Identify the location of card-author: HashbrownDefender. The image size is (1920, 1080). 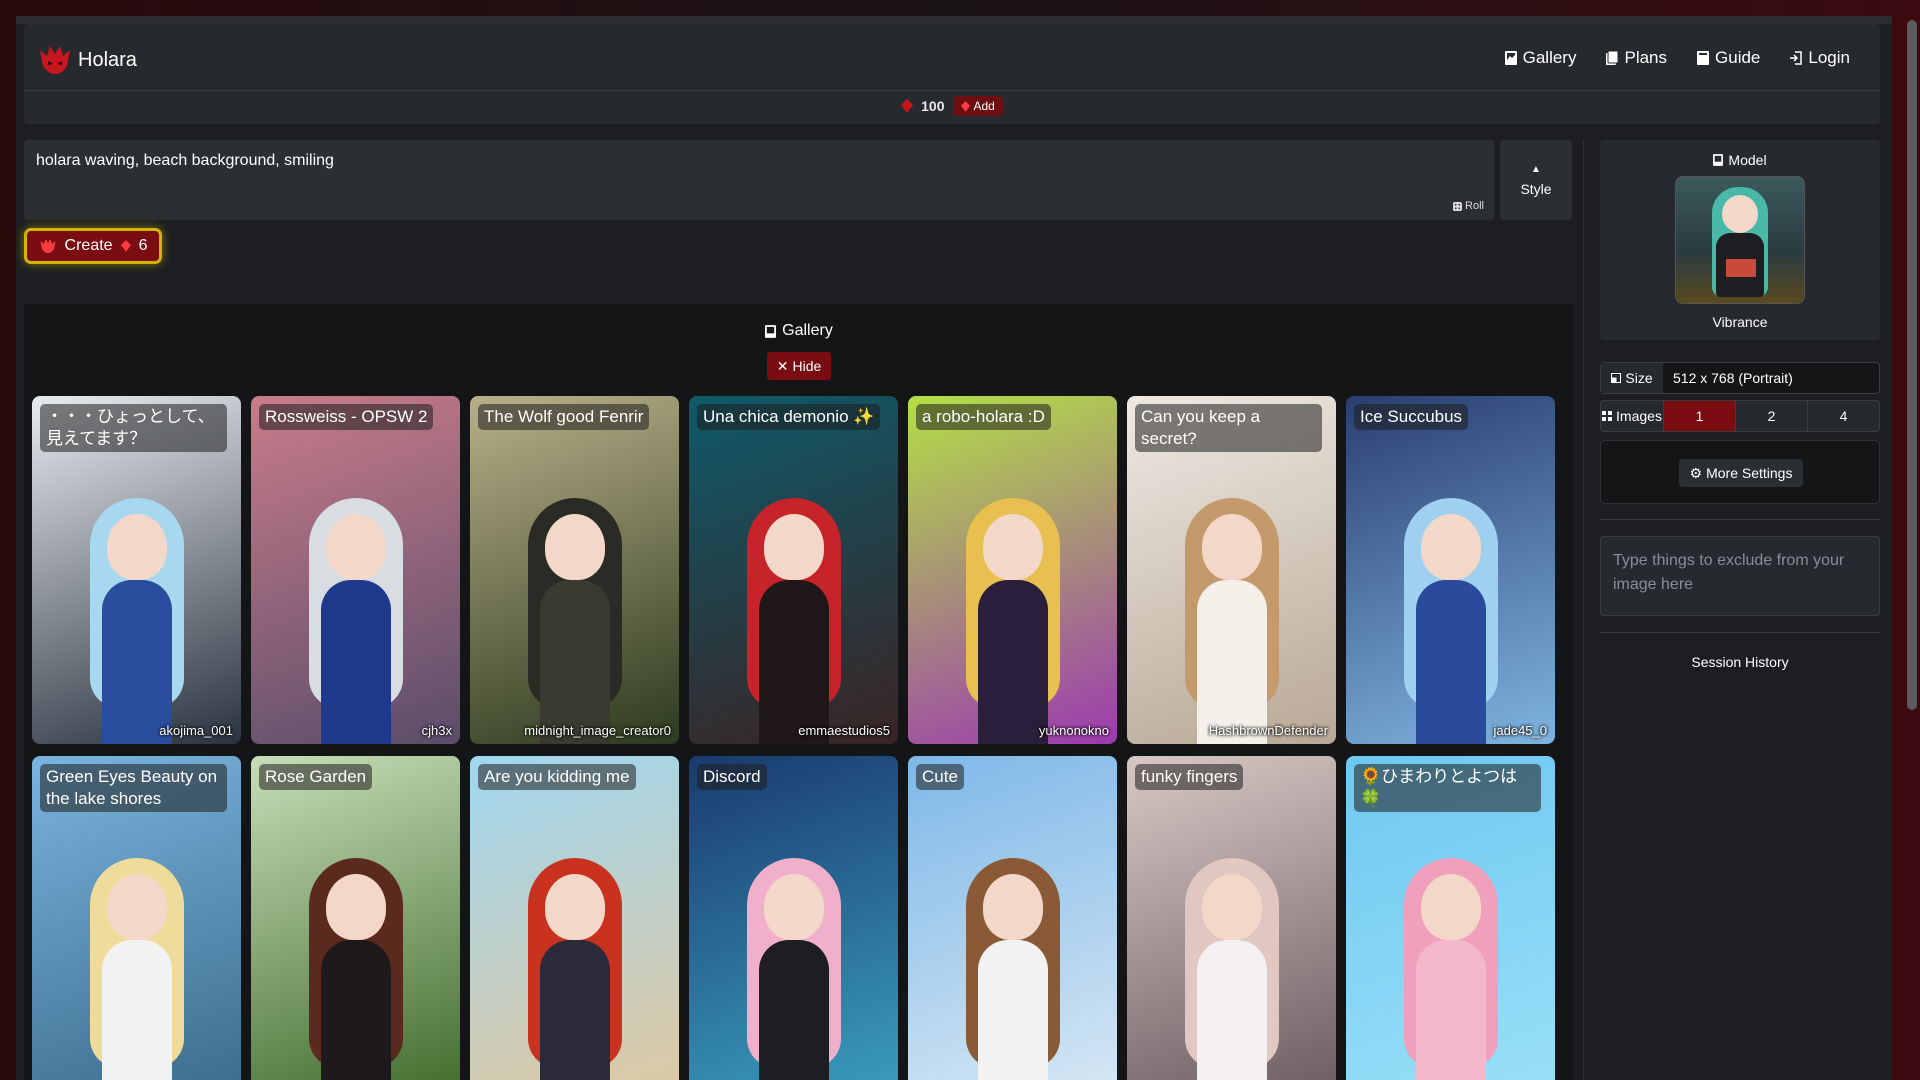
(1268, 730).